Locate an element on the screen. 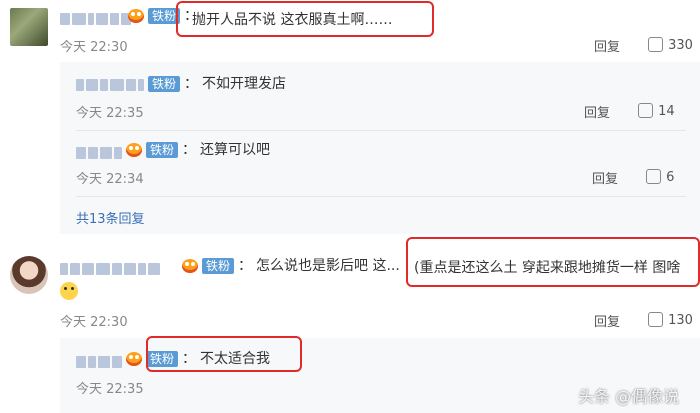 The image size is (700, 413). reply-time: 今天 22:34 is located at coordinates (110, 179).